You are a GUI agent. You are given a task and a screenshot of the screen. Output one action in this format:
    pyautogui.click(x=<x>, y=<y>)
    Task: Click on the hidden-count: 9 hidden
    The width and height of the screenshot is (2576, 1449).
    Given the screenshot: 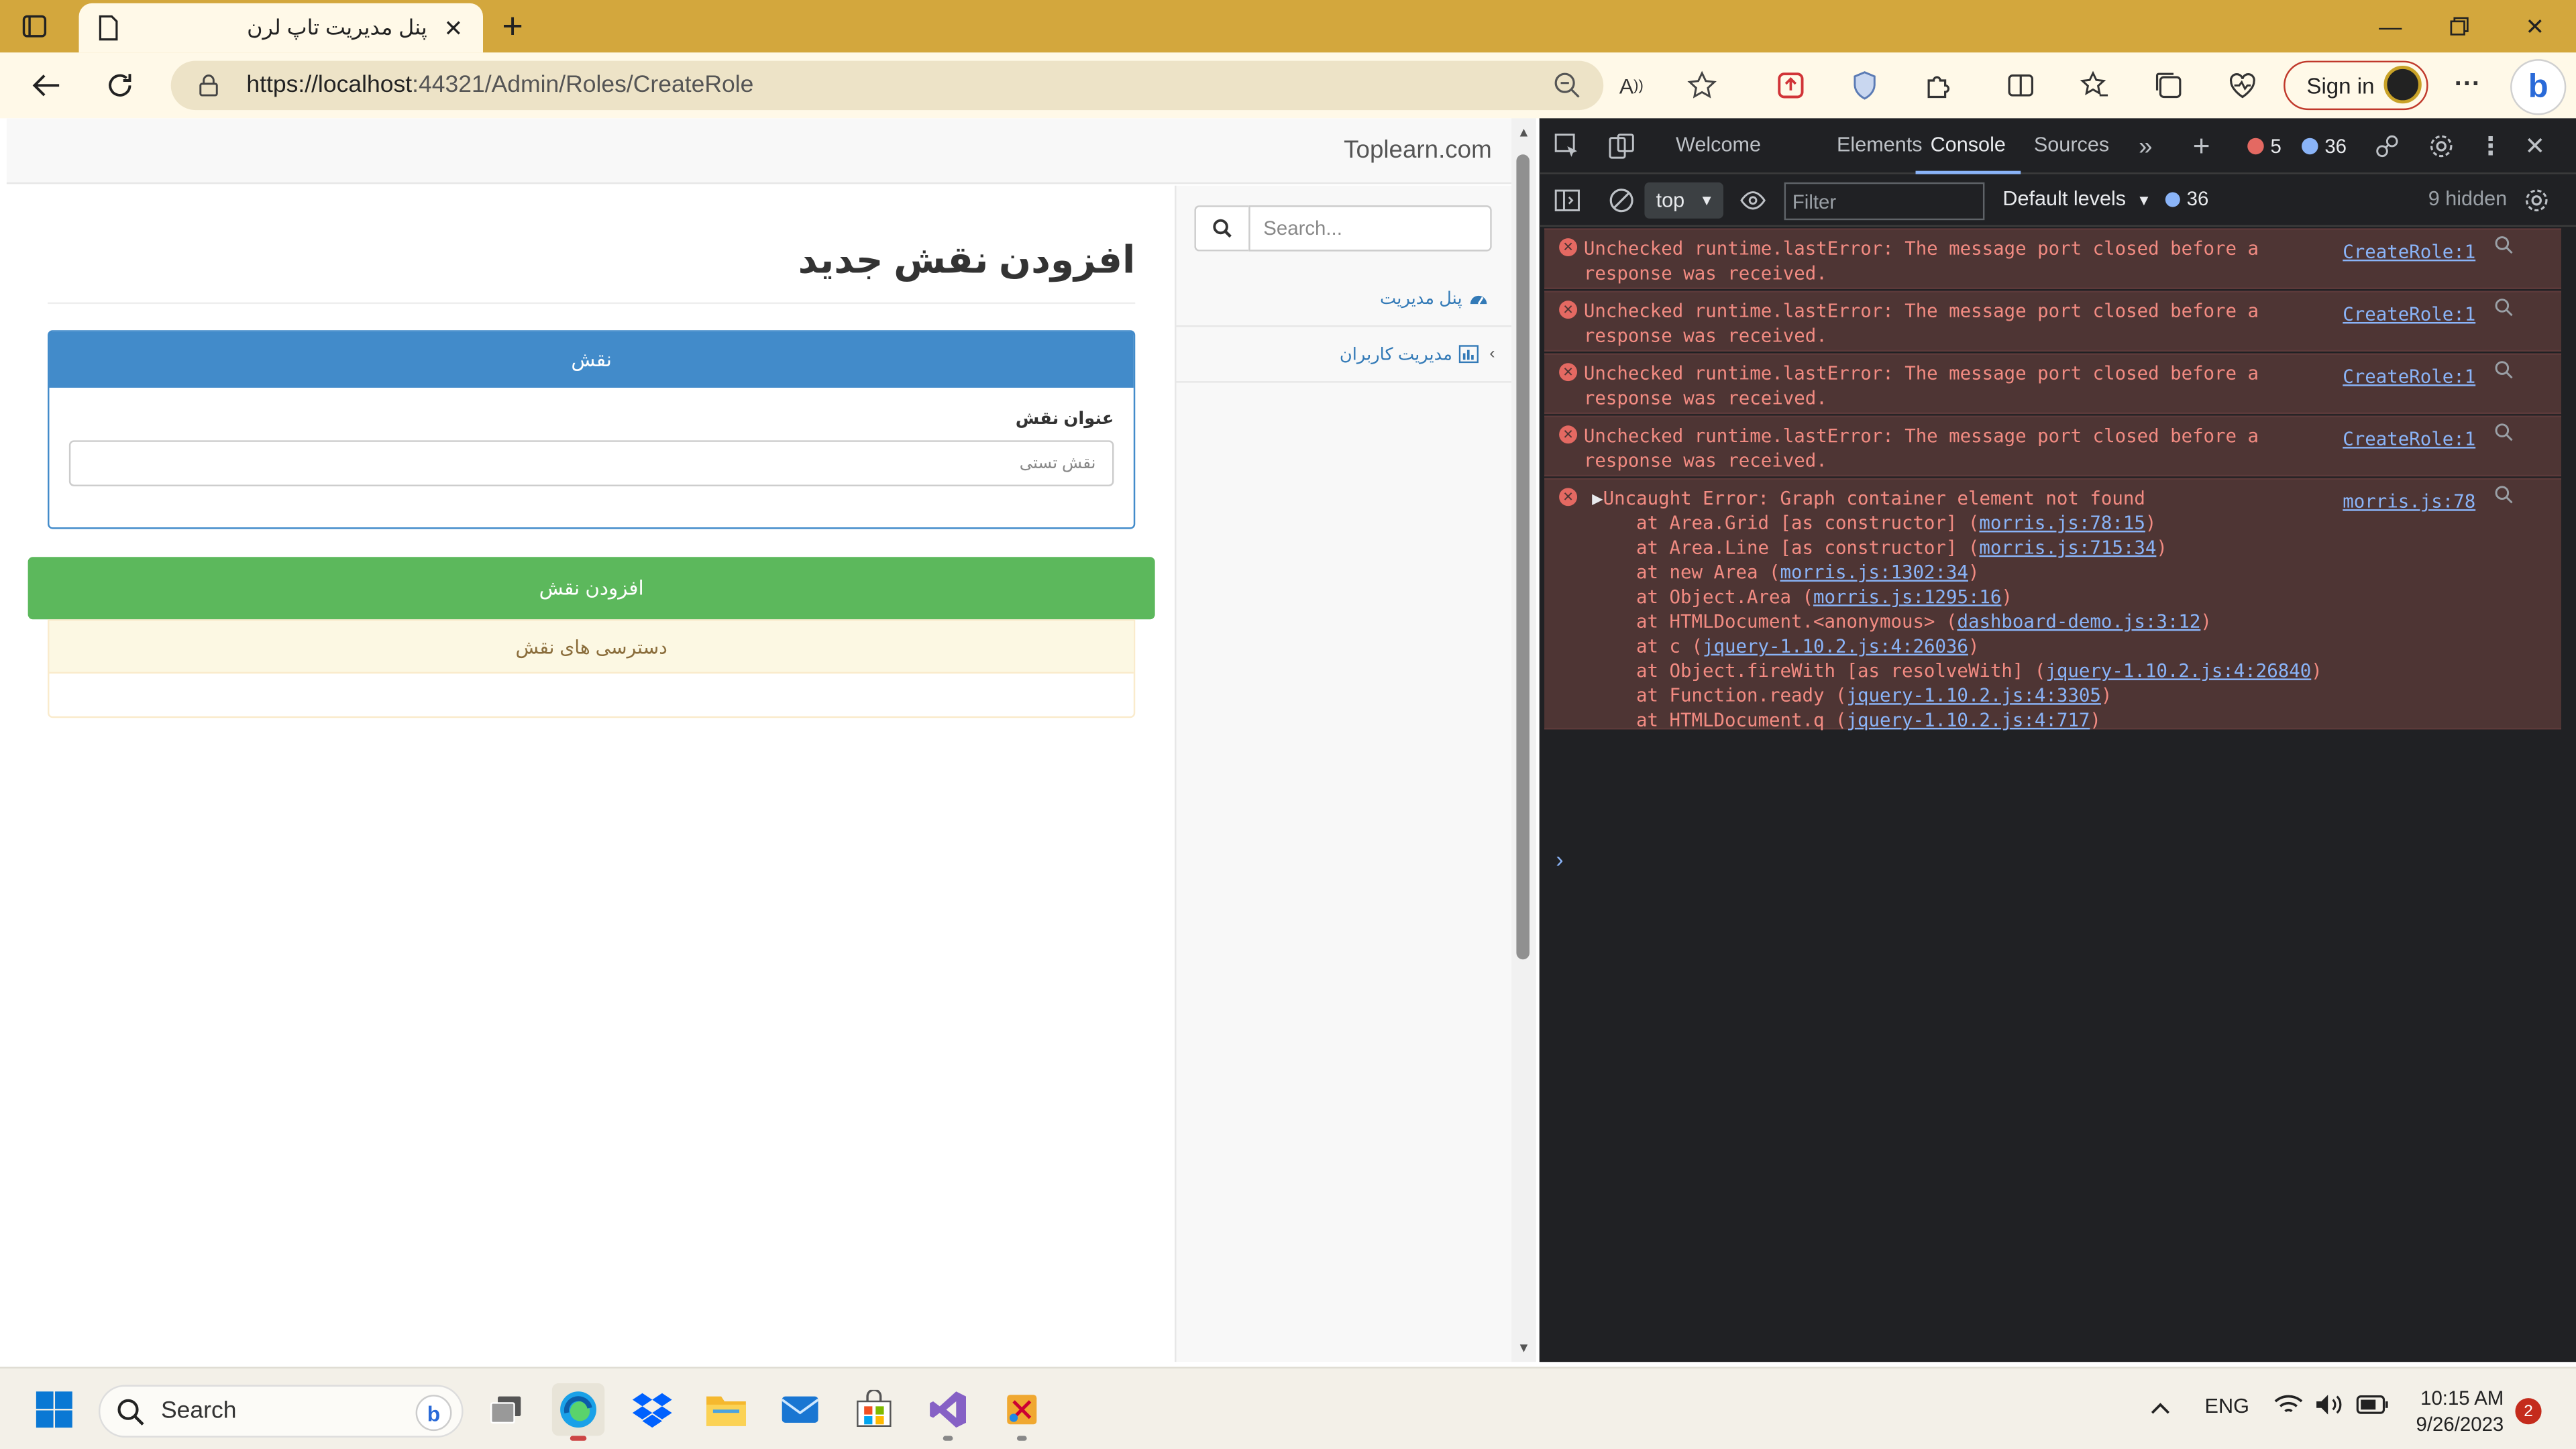 What is the action you would take?
    pyautogui.click(x=2467, y=198)
    